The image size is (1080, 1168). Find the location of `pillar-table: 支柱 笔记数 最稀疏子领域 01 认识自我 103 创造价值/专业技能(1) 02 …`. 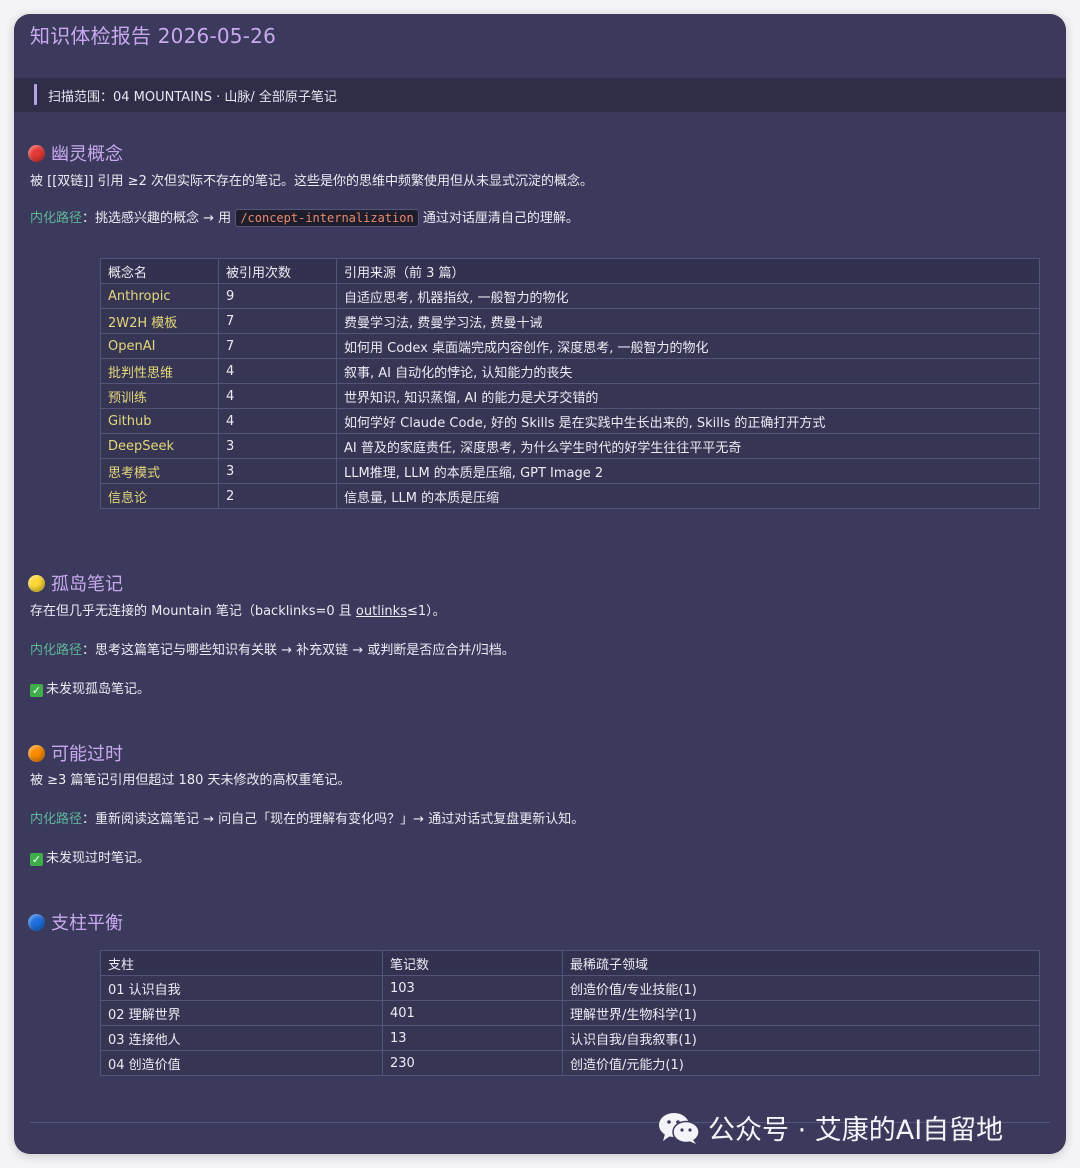

pillar-table: 支柱 笔记数 最稀疏子领域 01 认识自我 103 创造价值/专业技能(1) 02 … is located at coordinates (570, 1013).